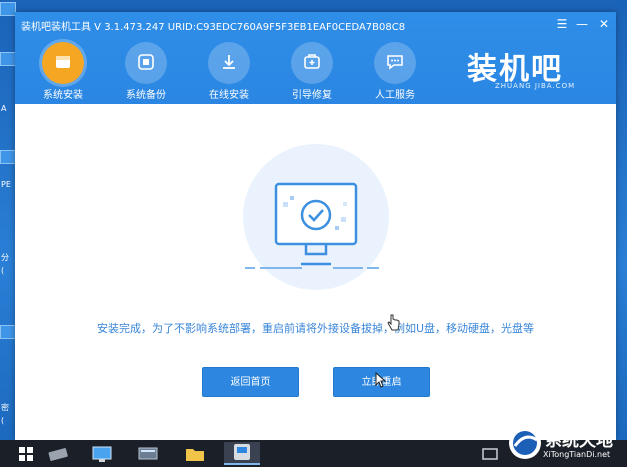 This screenshot has width=627, height=467. Describe the element at coordinates (537, 69) in the screenshot. I see `brand-logo: 装机吧 ZHUANG JIBA.COM` at that location.